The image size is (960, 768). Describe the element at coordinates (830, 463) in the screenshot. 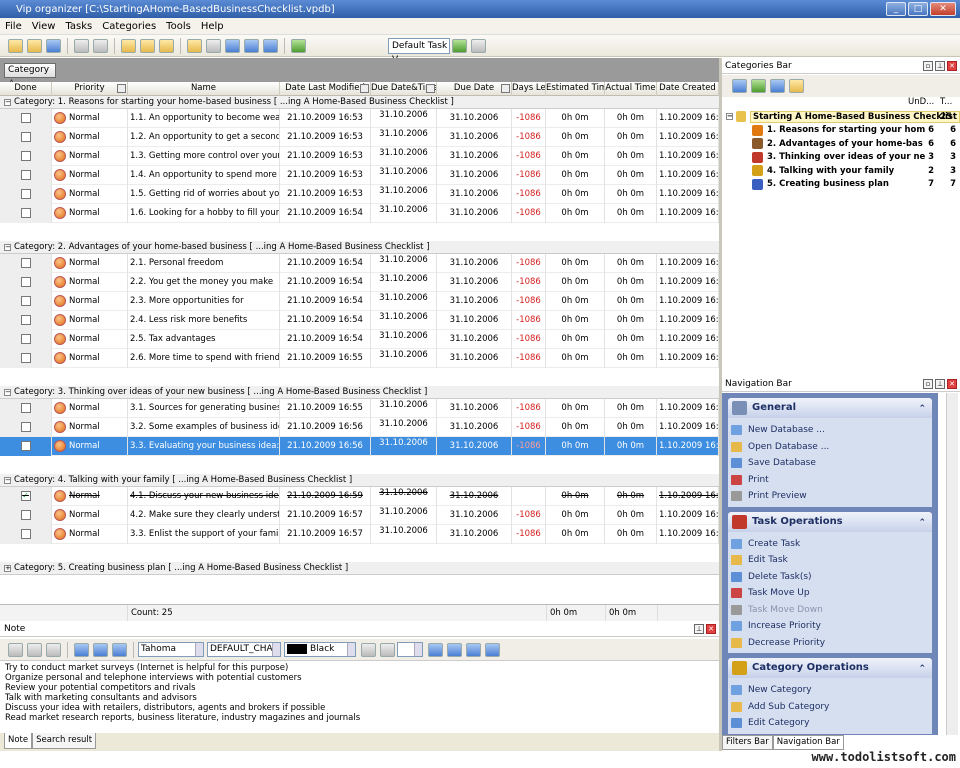

I see `nav-item: Save Database` at that location.